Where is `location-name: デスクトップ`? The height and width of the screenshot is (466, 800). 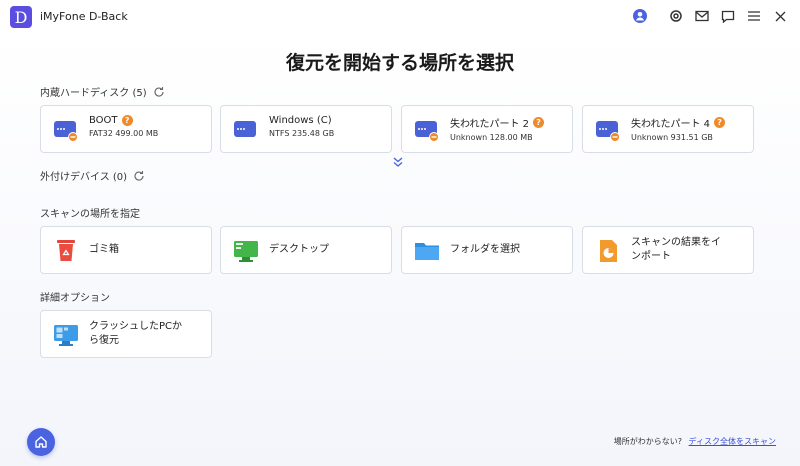
location-name: デスクトップ is located at coordinates (299, 249).